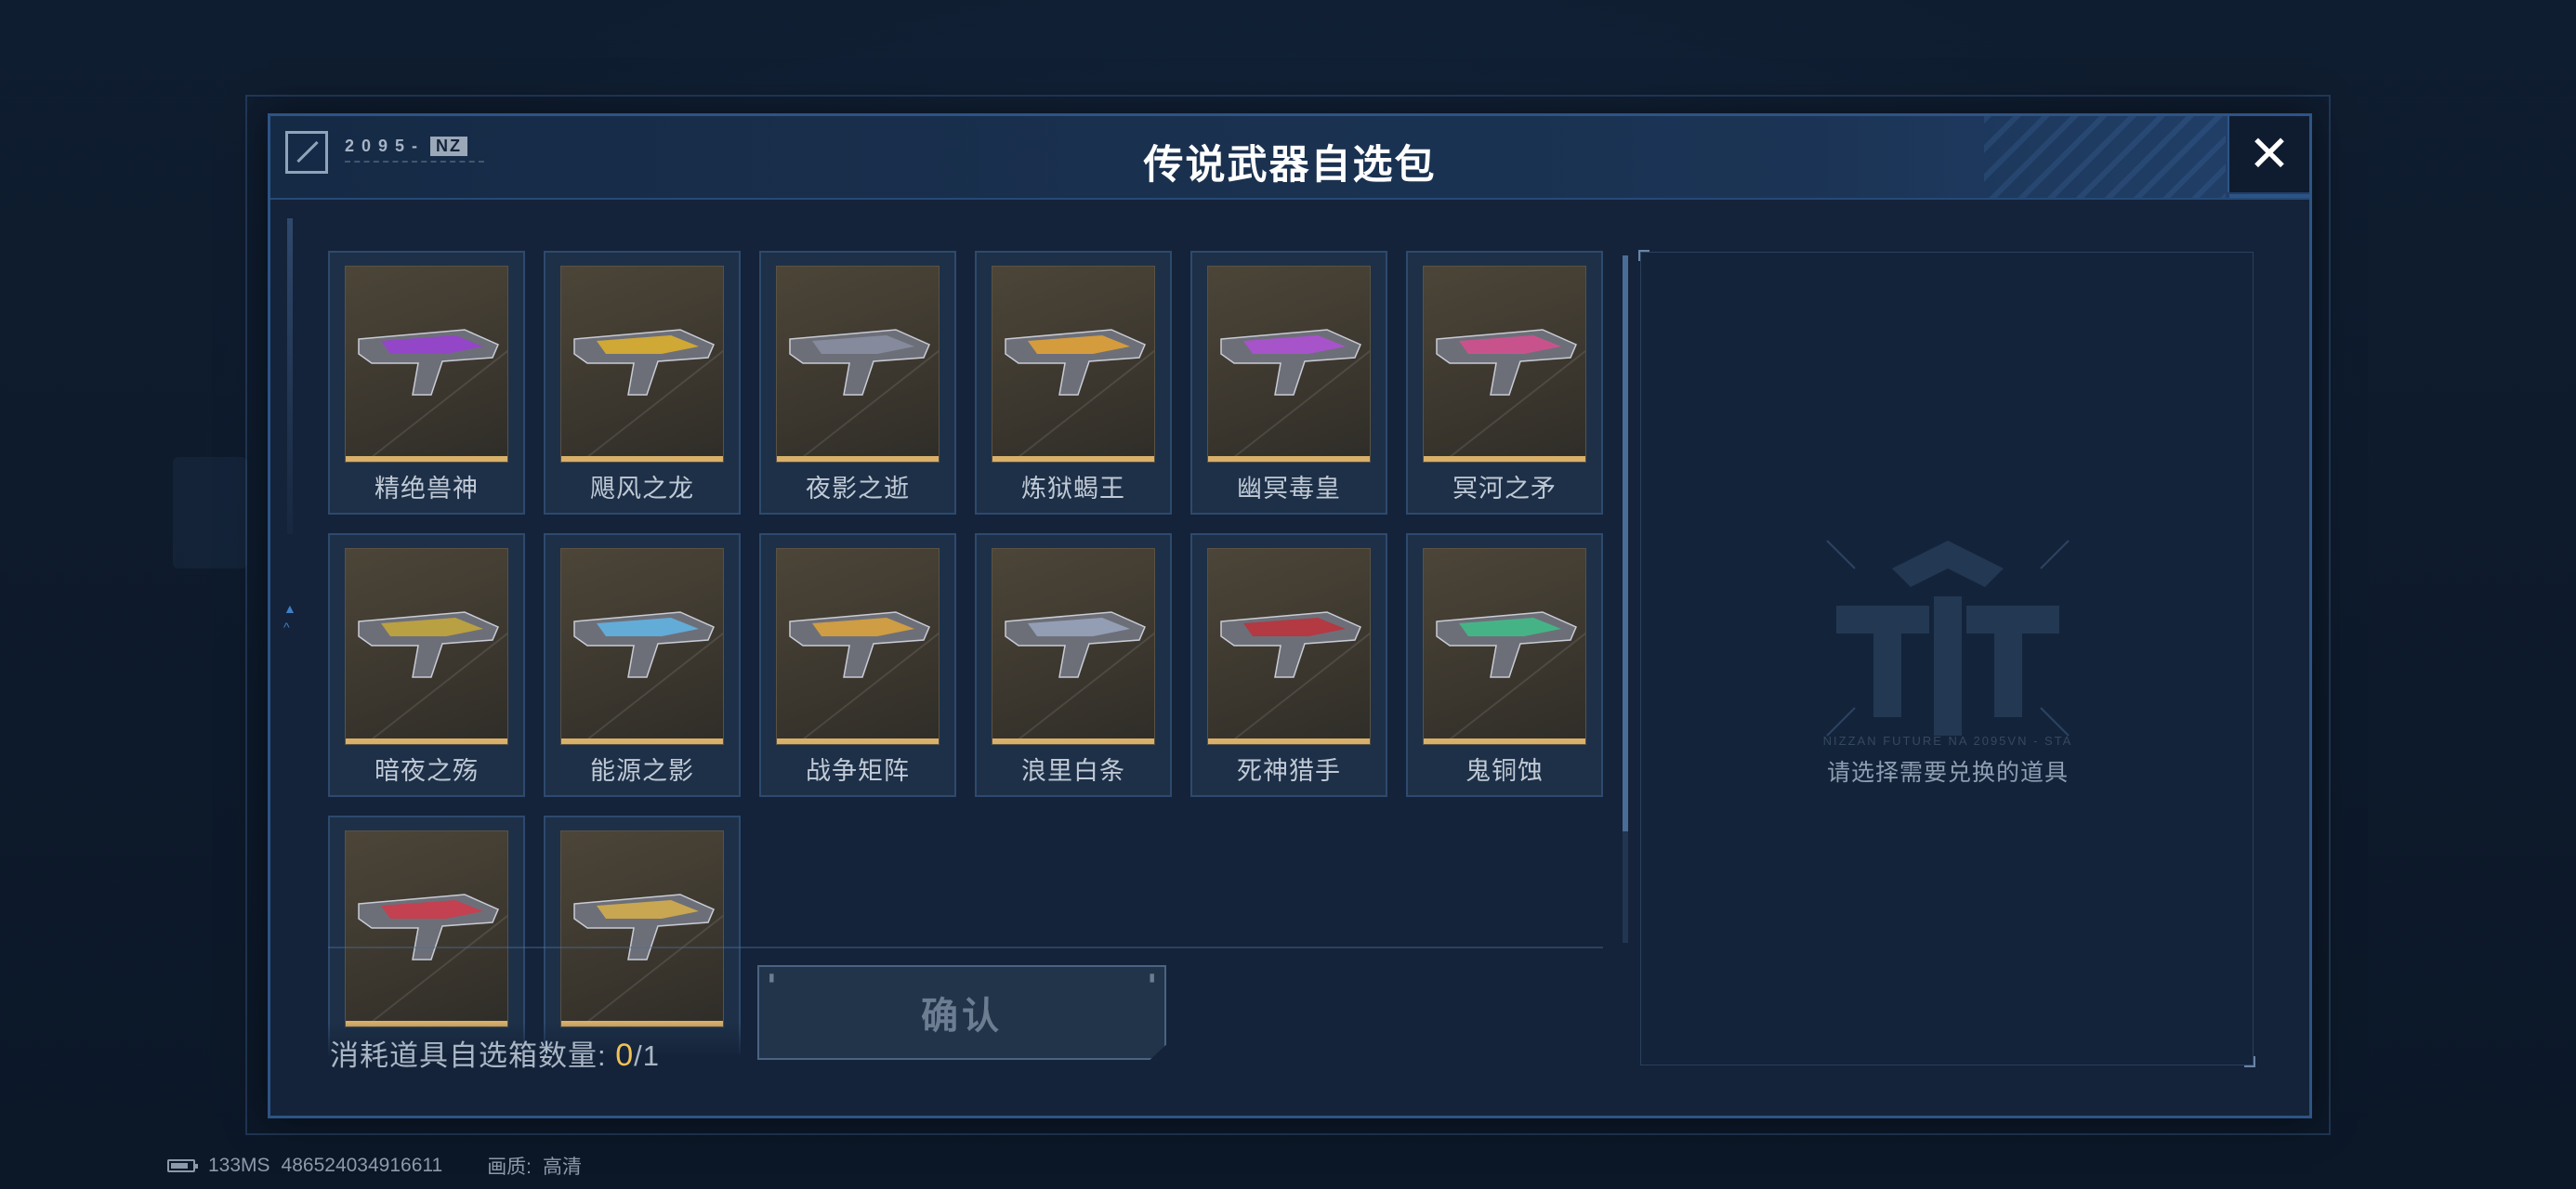  Describe the element at coordinates (858, 489) in the screenshot. I see `weapon-name: 夜影之逝` at that location.